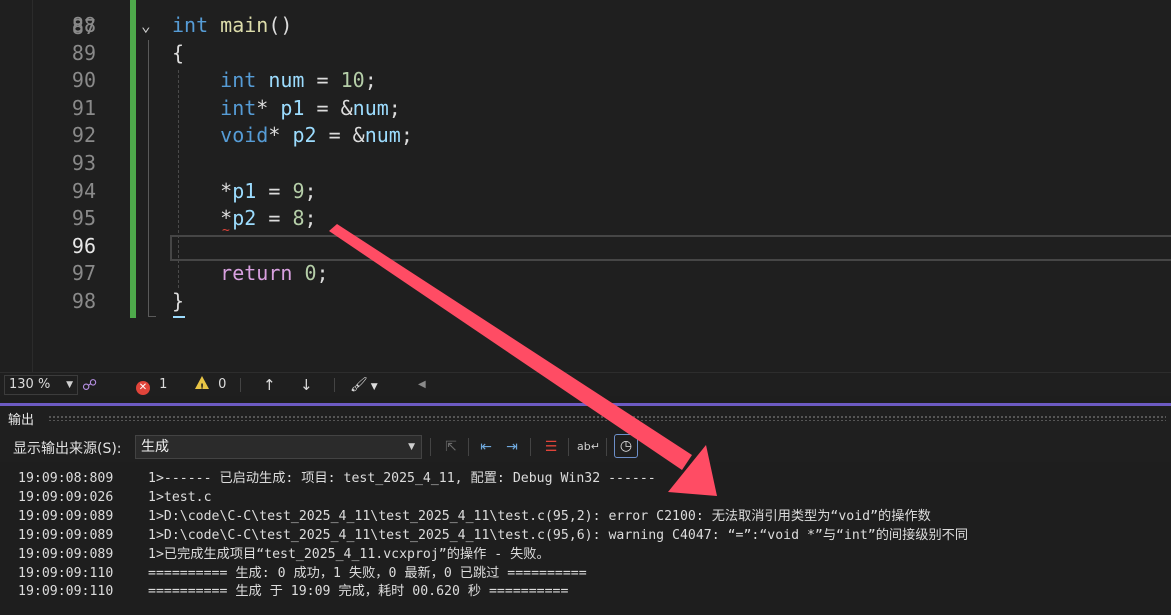 This screenshot has height=615, width=1171. Describe the element at coordinates (21, 420) in the screenshot. I see `output-panel-title: 输出` at that location.